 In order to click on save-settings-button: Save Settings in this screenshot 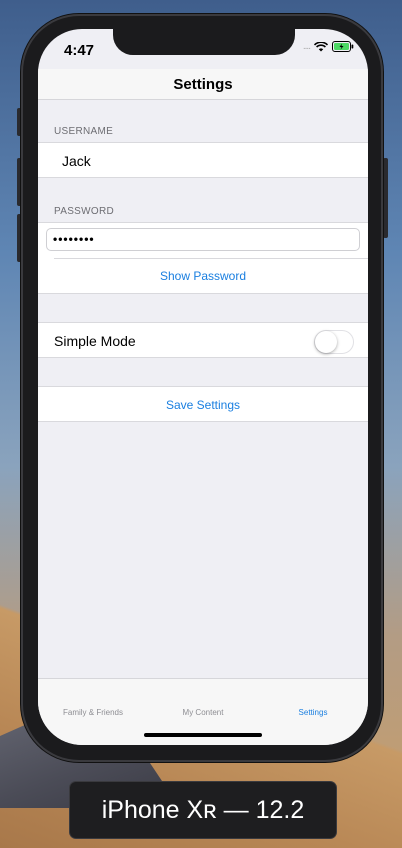, I will do `click(203, 405)`.